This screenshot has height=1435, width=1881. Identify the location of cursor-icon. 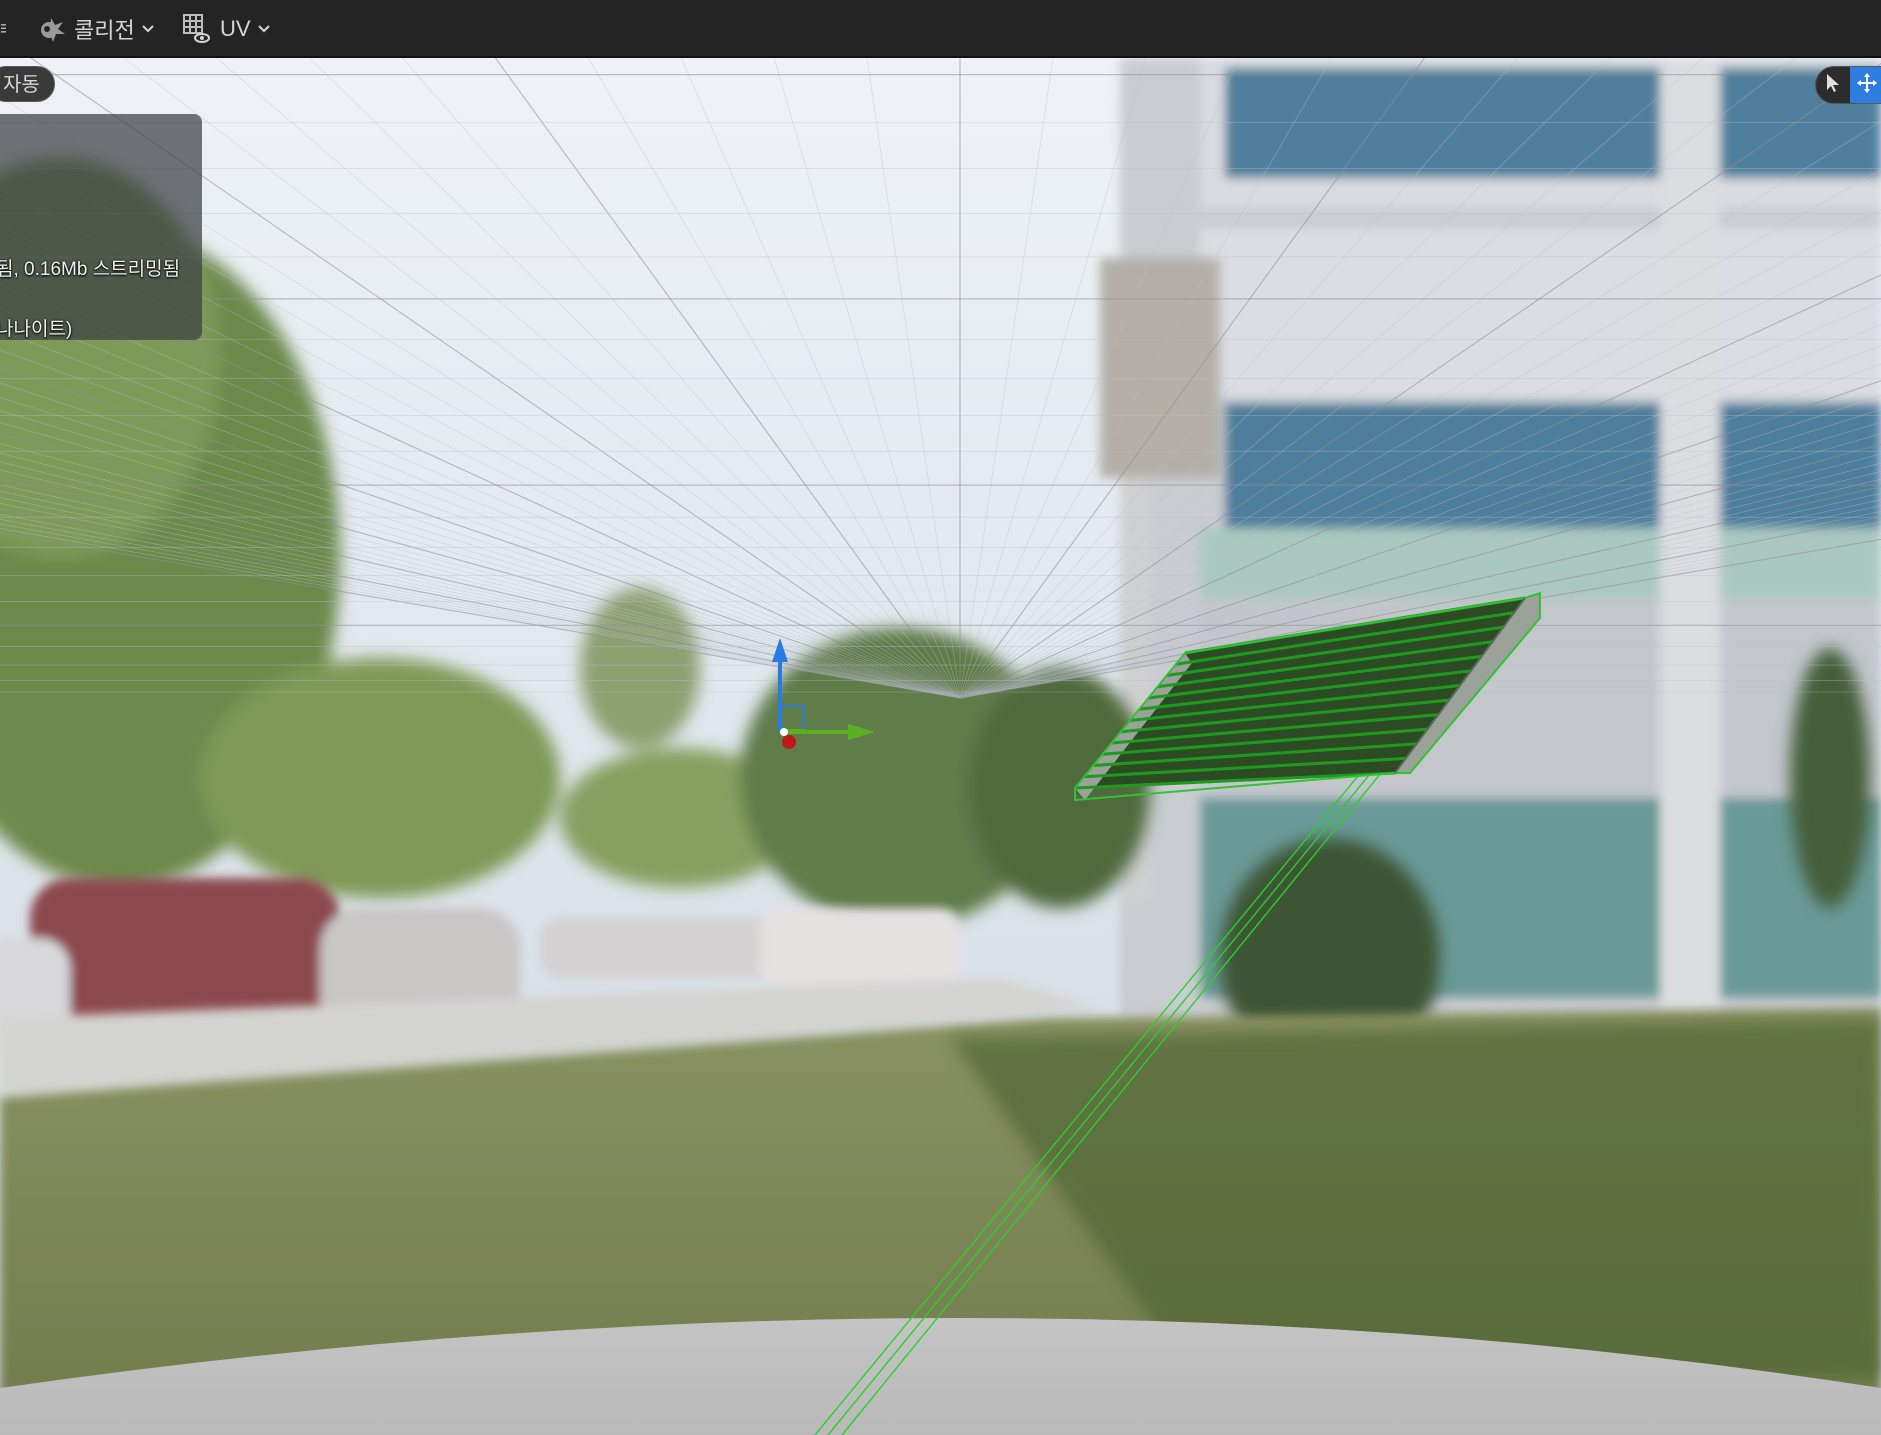
(1833, 85).